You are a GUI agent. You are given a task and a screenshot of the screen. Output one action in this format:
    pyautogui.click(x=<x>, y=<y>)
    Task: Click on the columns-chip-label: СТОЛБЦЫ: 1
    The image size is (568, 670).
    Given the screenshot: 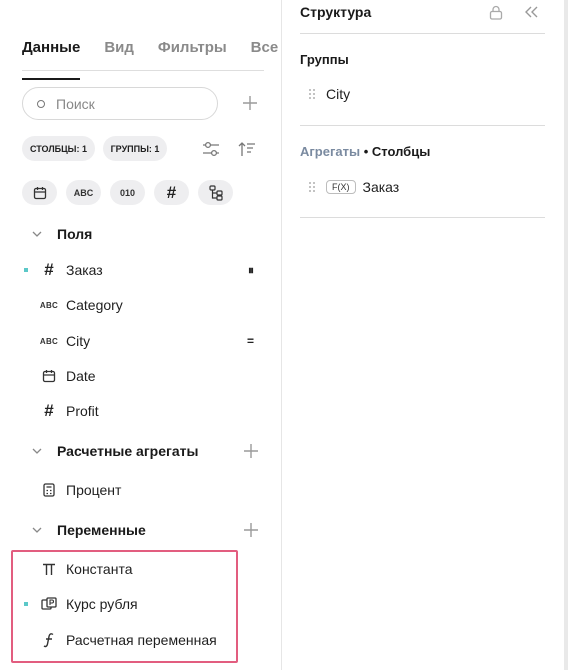 What is the action you would take?
    pyautogui.click(x=58, y=148)
    